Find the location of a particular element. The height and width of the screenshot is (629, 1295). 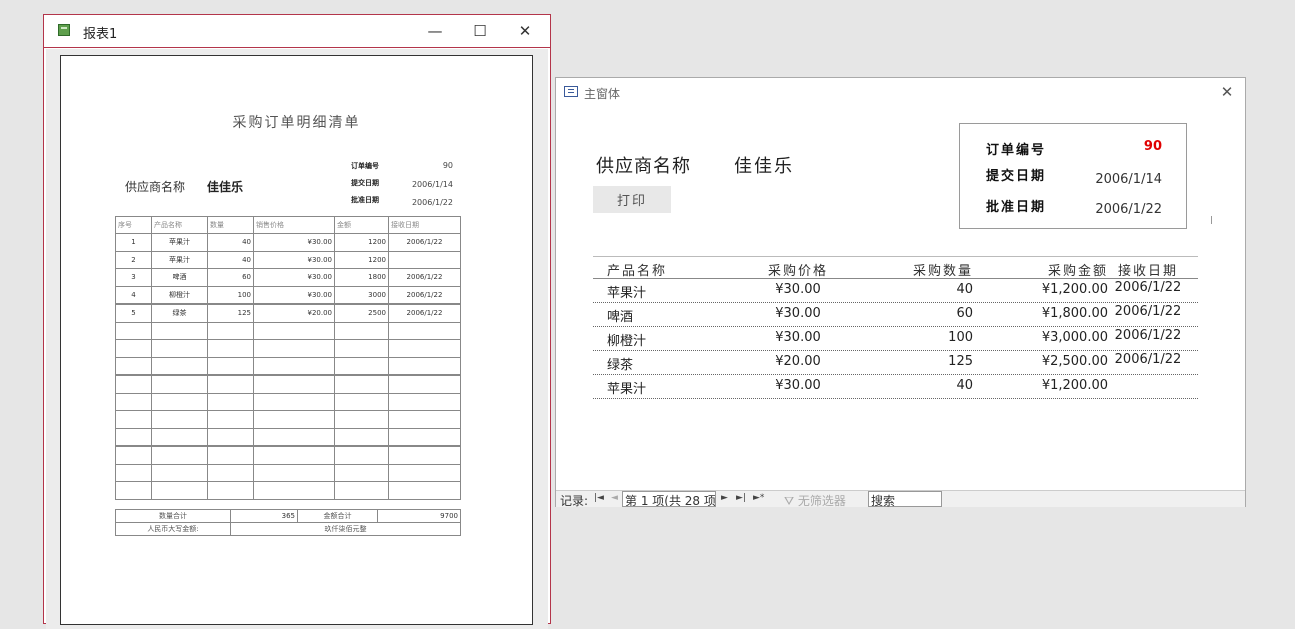

rmb-value: 玖仟柒佰元整 is located at coordinates (345, 529).